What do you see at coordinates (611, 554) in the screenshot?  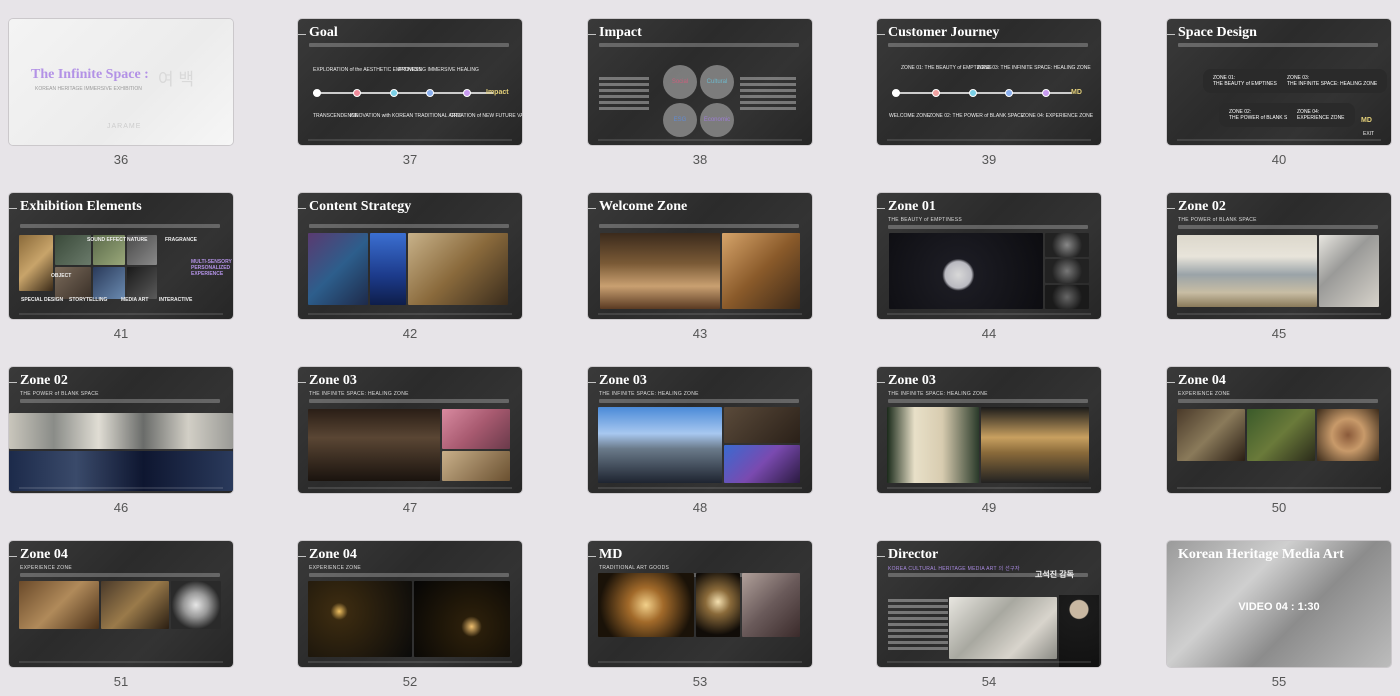 I see `slide-title: MD` at bounding box center [611, 554].